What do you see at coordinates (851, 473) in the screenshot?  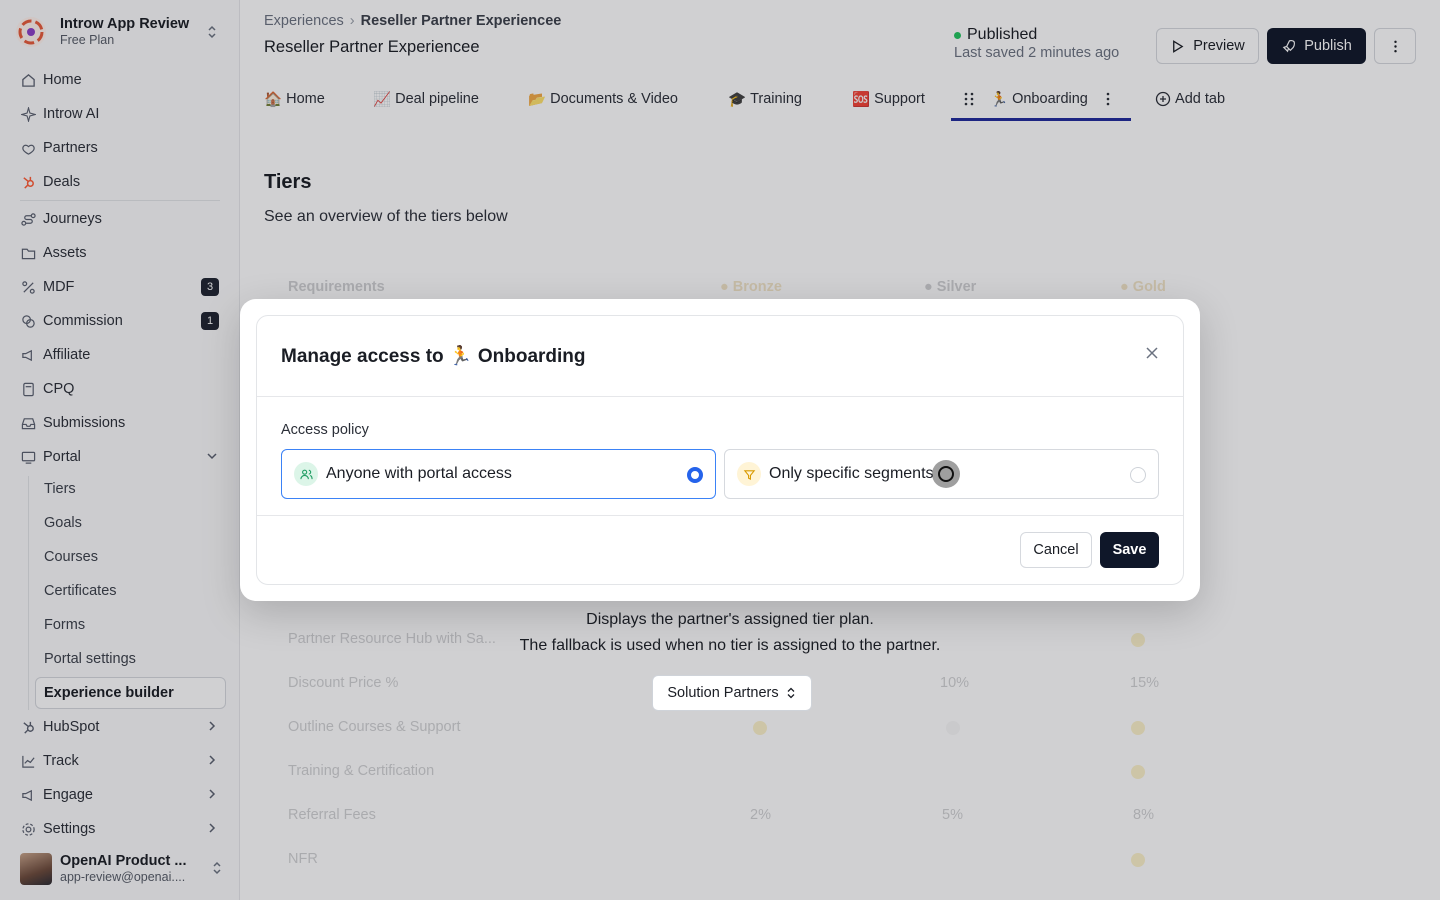 I see `option-label: Only specific segments` at bounding box center [851, 473].